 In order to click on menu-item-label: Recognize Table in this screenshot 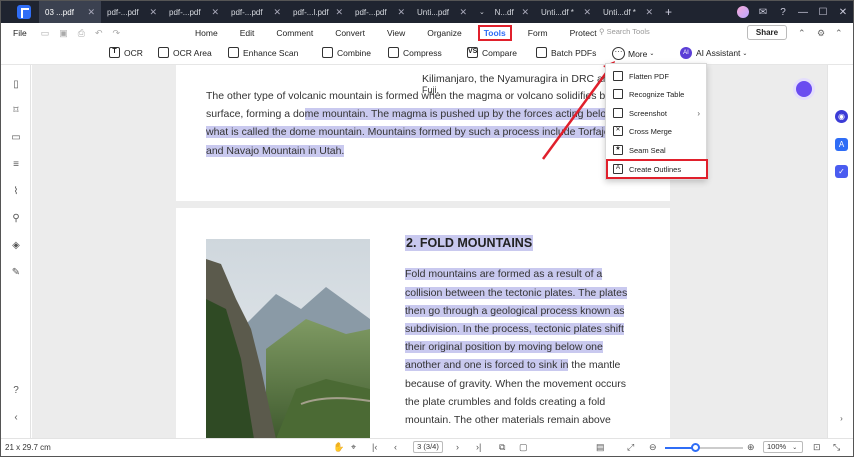, I will do `click(657, 94)`.